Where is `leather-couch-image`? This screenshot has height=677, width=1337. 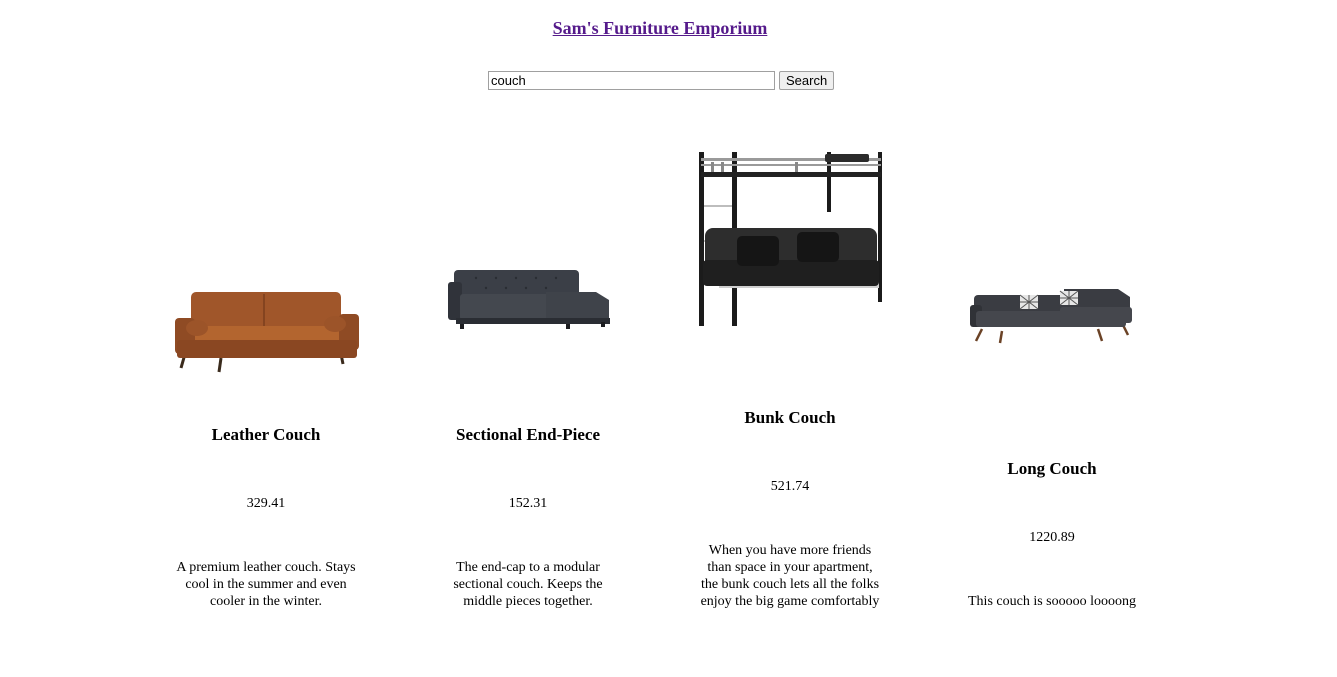
leather-couch-image is located at coordinates (266, 331).